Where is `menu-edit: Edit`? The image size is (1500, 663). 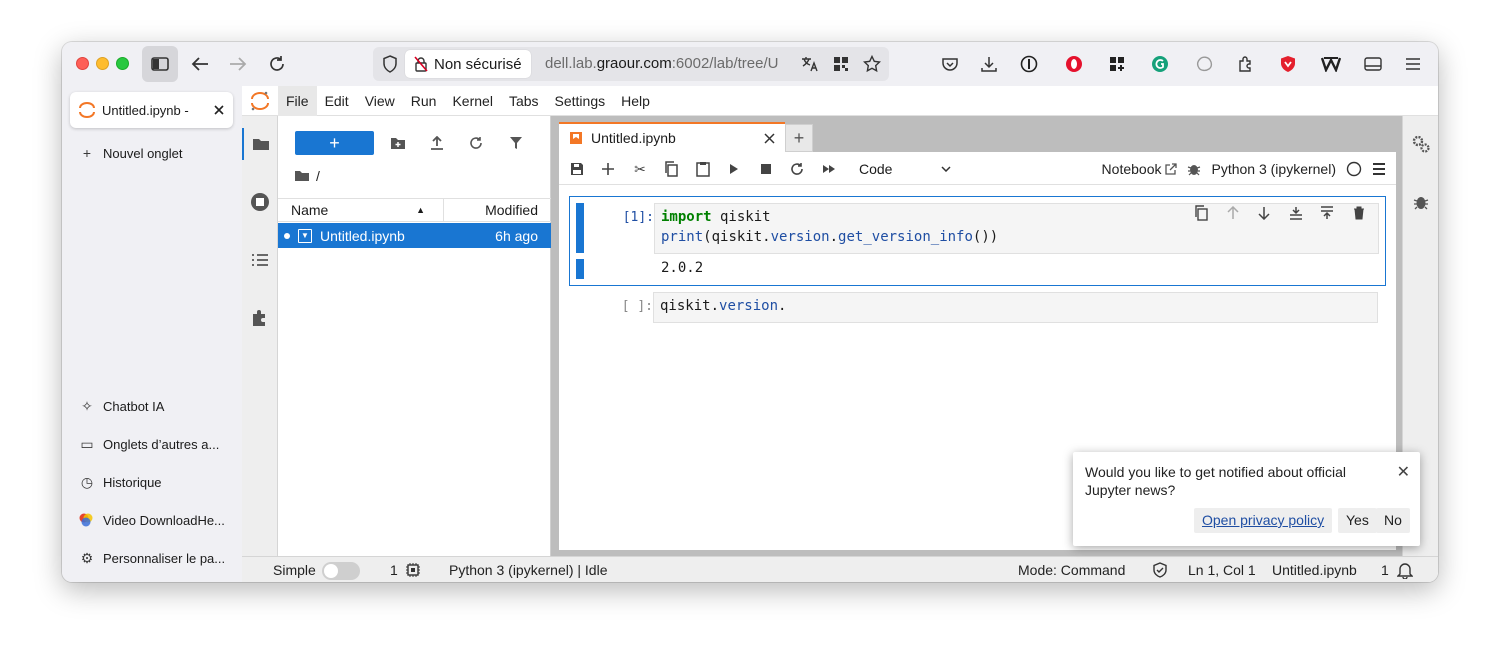
menu-edit: Edit is located at coordinates (337, 101).